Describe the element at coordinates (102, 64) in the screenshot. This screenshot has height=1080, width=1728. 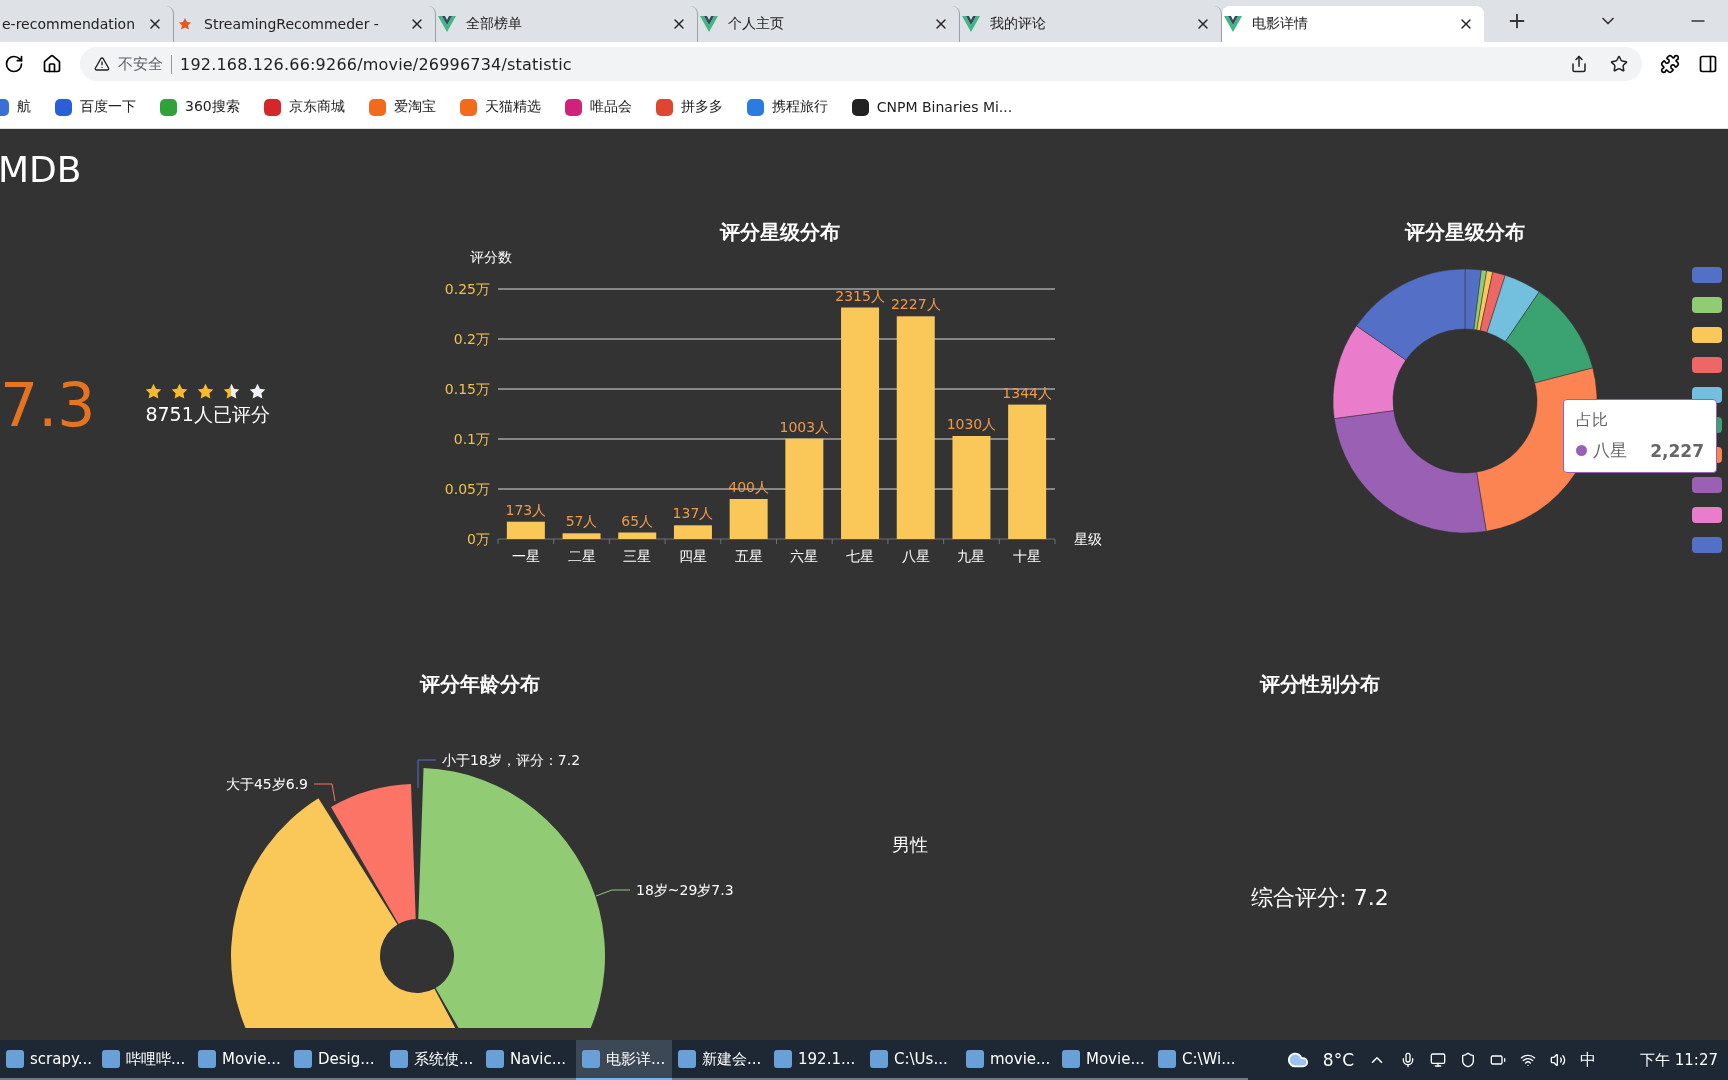
I see `warning-icon` at that location.